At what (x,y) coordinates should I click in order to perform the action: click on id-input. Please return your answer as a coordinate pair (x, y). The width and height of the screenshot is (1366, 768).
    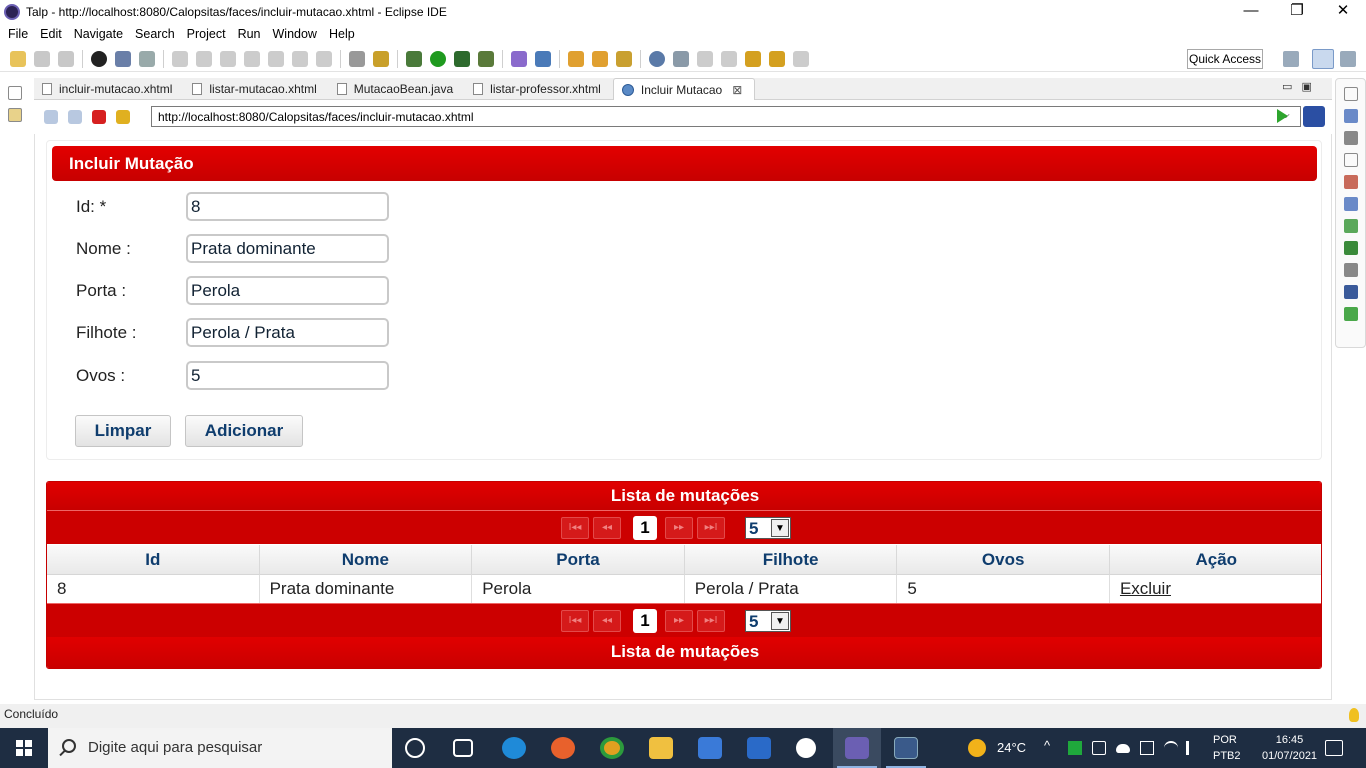
    Looking at the image, I should click on (287, 206).